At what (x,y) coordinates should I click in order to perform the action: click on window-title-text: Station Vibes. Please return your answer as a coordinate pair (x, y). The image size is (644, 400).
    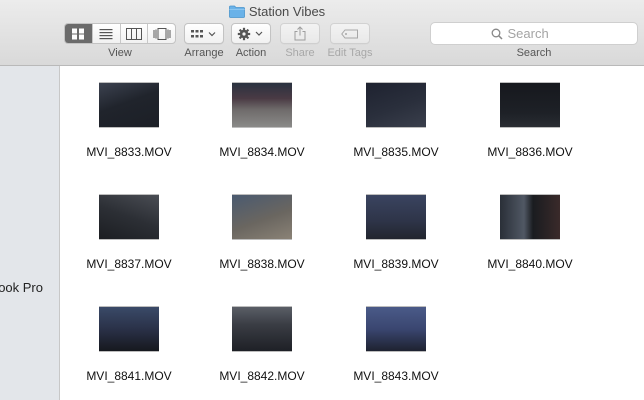
    Looking at the image, I should click on (287, 11).